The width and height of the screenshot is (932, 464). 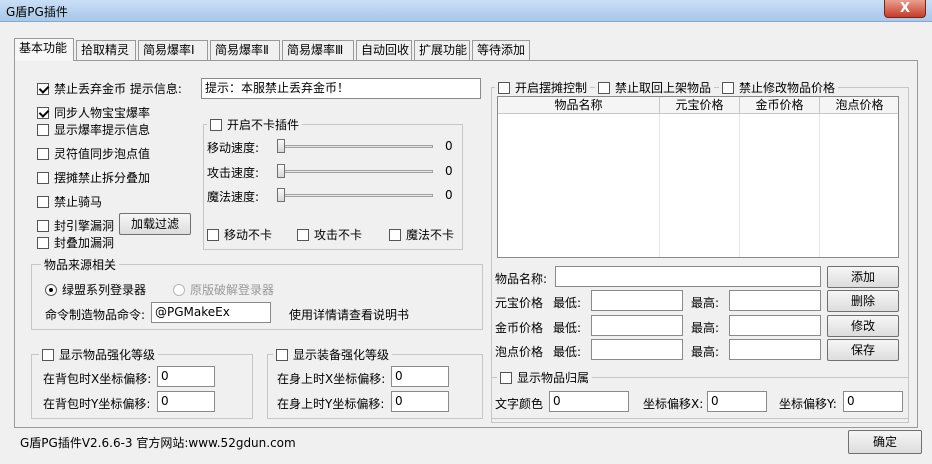 I want to click on column-yuanbao: 元宝价格, so click(x=700, y=105).